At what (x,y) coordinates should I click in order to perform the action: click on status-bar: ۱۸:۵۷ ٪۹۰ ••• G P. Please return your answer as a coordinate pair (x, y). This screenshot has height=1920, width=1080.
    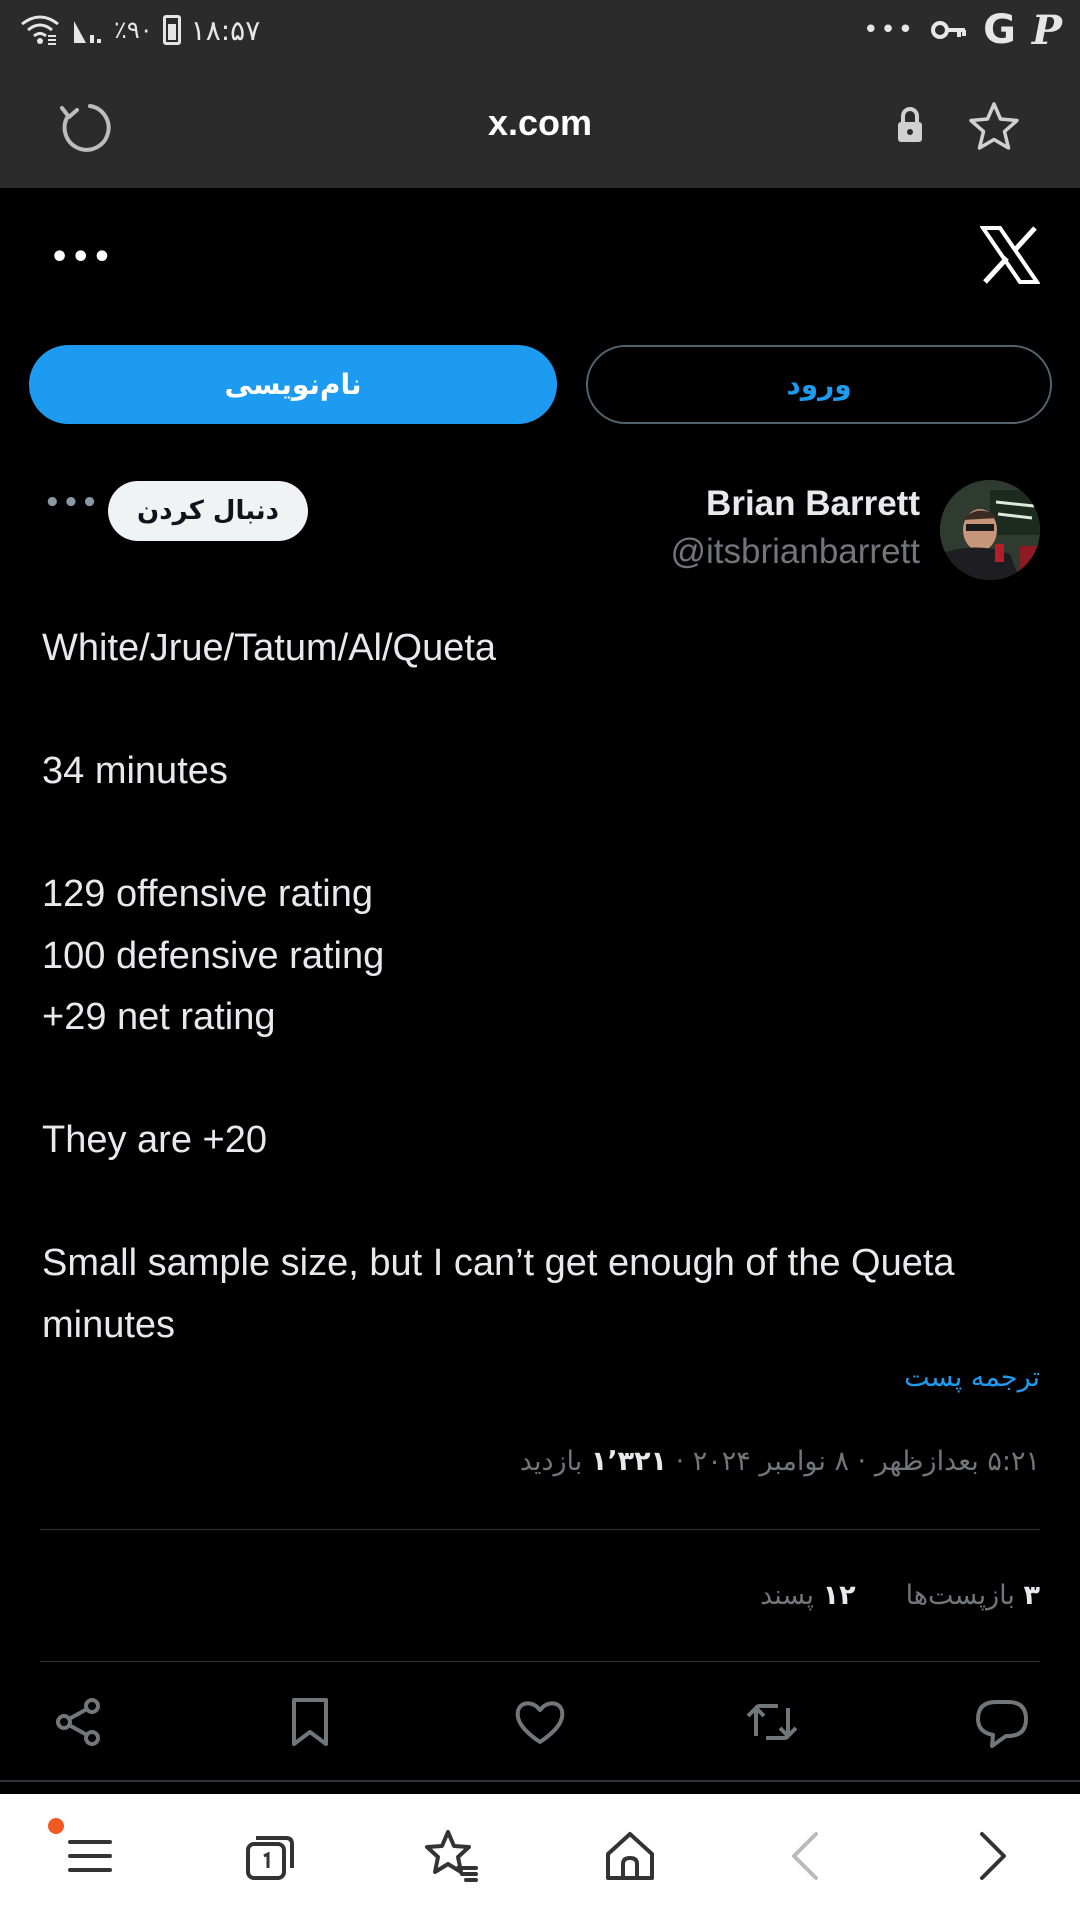
    Looking at the image, I should click on (540, 31).